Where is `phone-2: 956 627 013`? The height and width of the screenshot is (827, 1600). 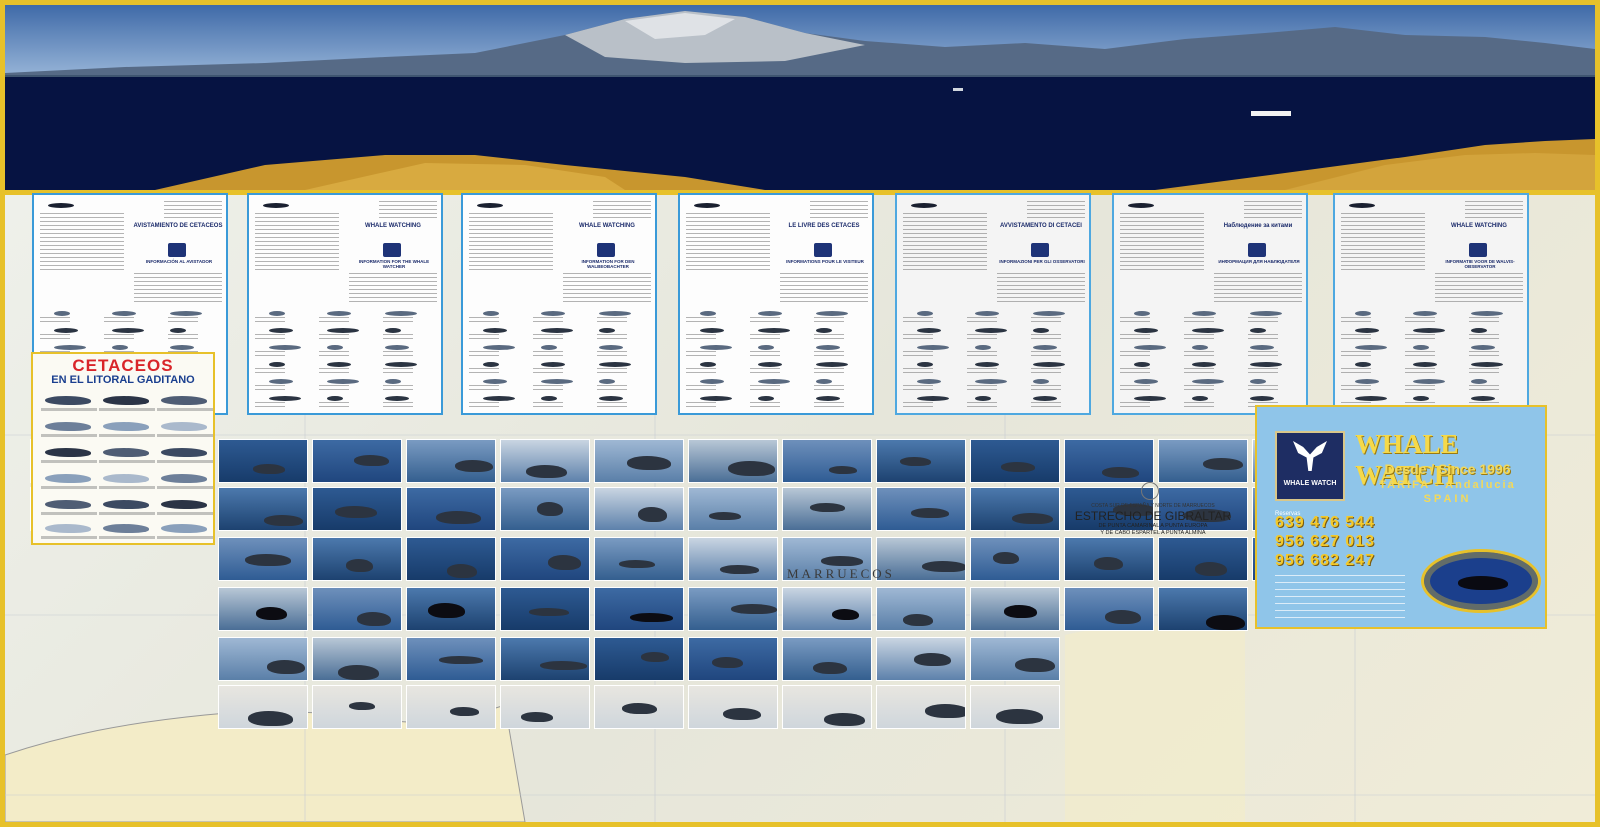
phone-2: 956 627 013 is located at coordinates (1325, 542).